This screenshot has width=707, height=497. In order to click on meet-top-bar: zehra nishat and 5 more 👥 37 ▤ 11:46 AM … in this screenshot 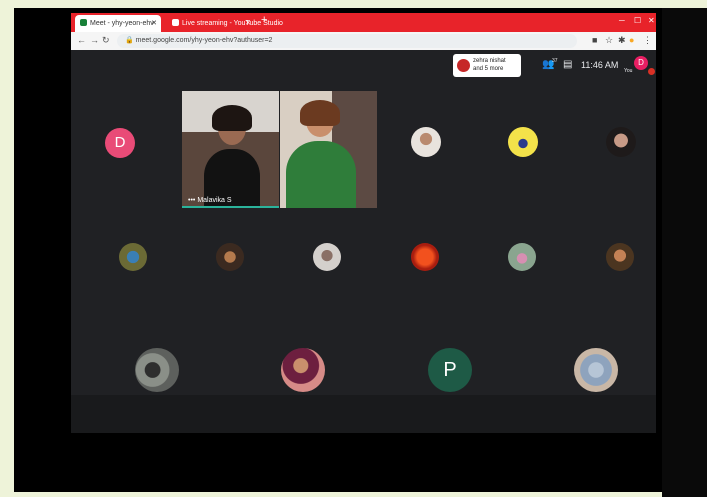, I will do `click(363, 66)`.